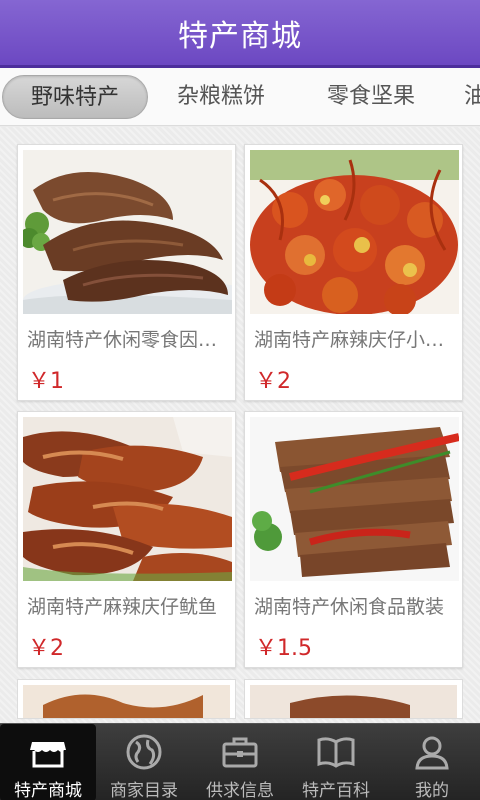 This screenshot has width=480, height=800. I want to click on category-tabs: 野味特产 杂粮糕饼 零食坚果 油, so click(240, 97).